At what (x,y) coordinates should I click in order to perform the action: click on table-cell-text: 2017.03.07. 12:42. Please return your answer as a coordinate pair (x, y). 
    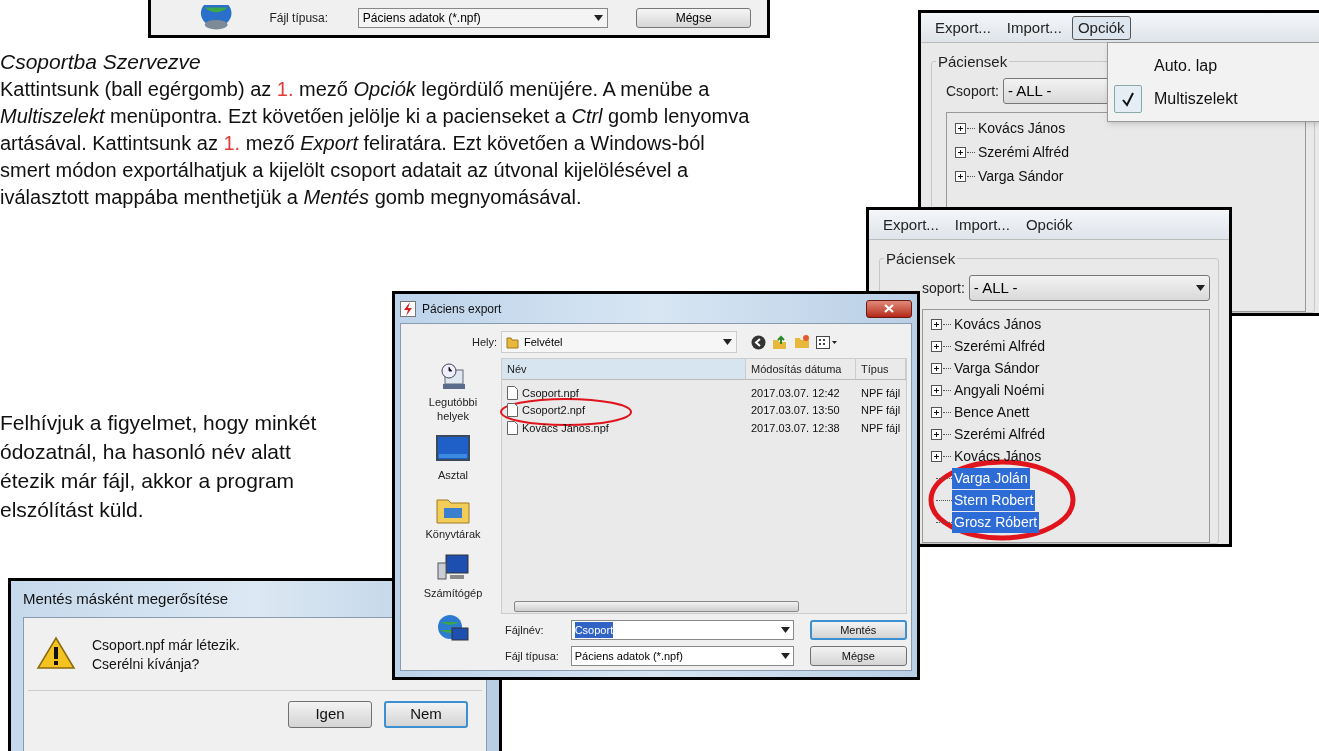
    Looking at the image, I should click on (795, 393).